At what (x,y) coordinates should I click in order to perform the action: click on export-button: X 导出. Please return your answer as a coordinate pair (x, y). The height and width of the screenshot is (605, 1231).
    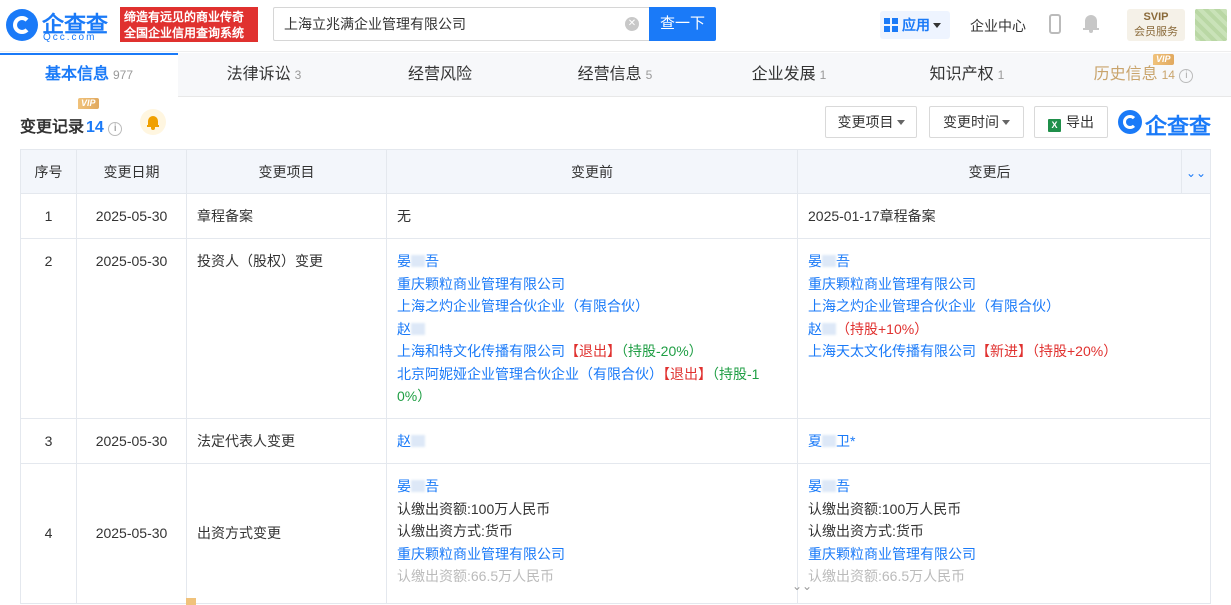
    Looking at the image, I should click on (1071, 122).